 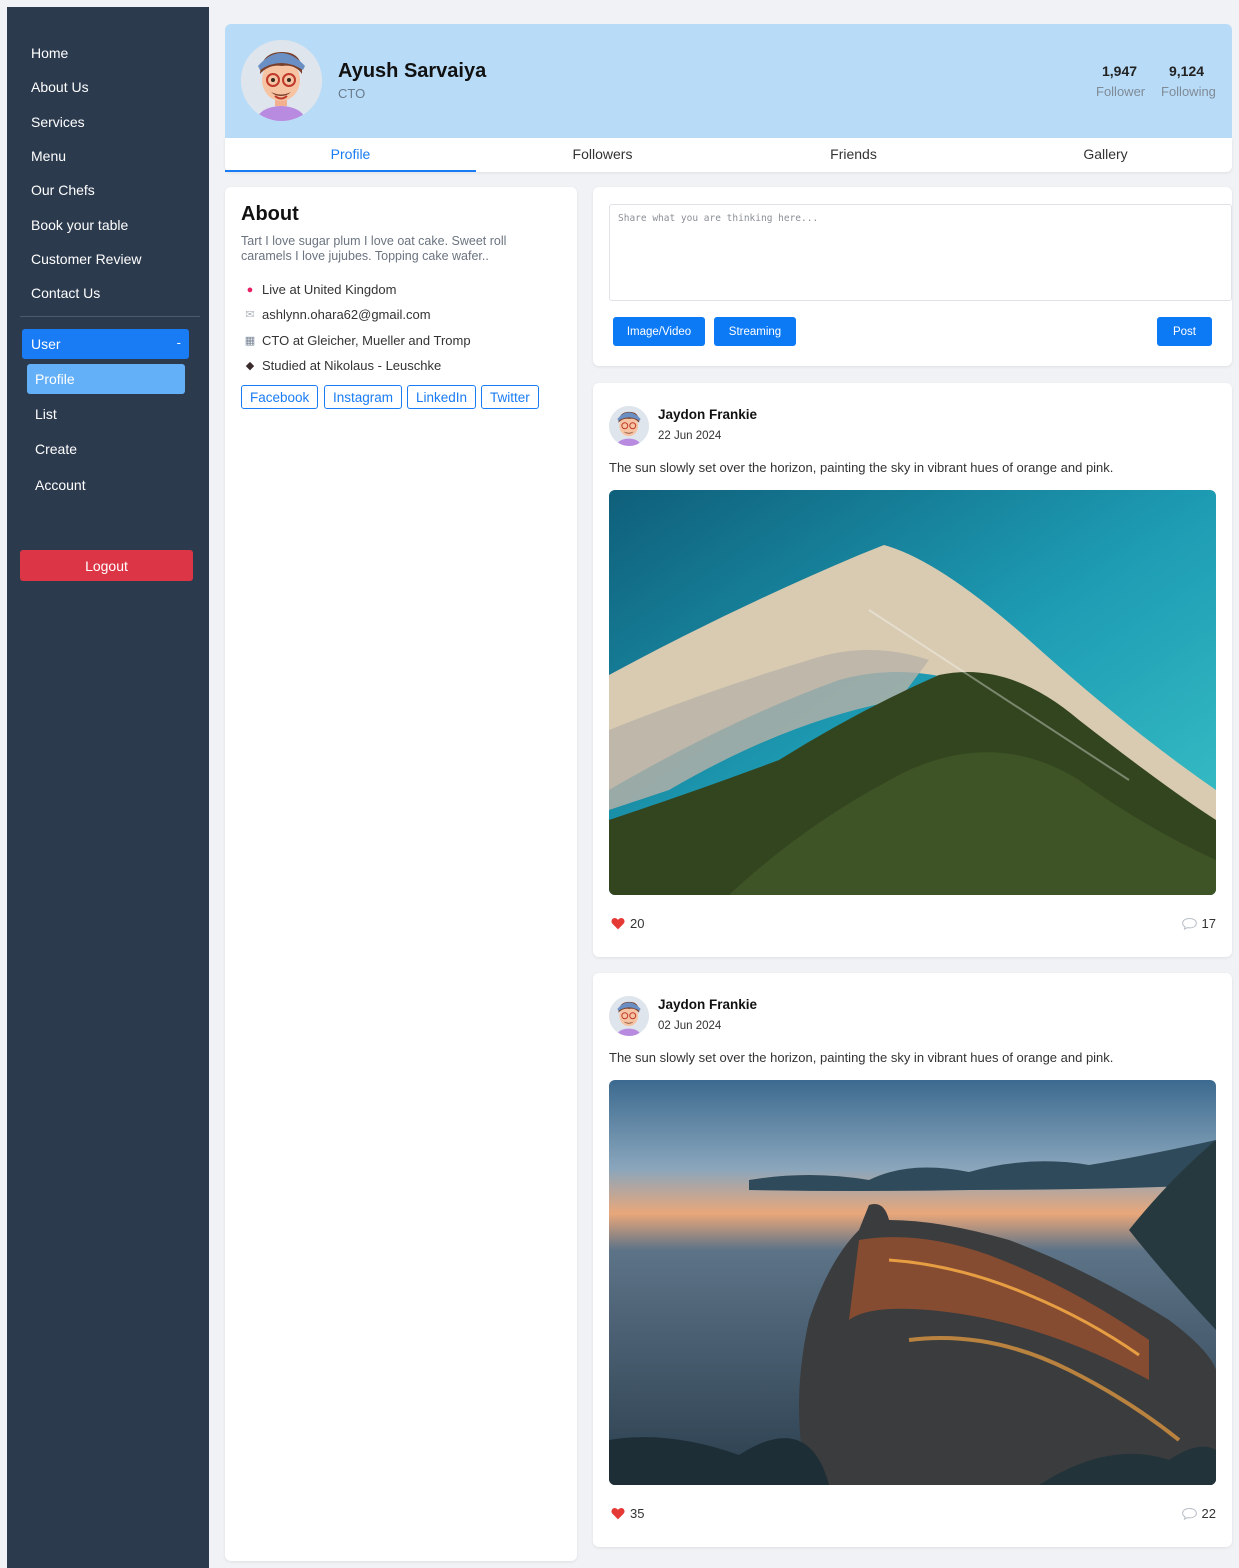 I want to click on profile-role: CTO, so click(x=352, y=93).